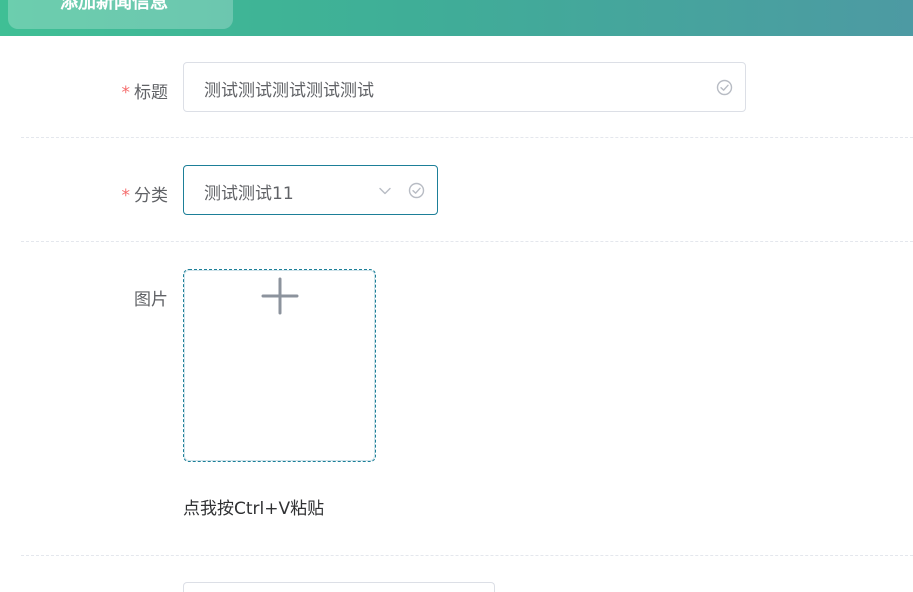  I want to click on title-label: * 标题, so click(145, 90).